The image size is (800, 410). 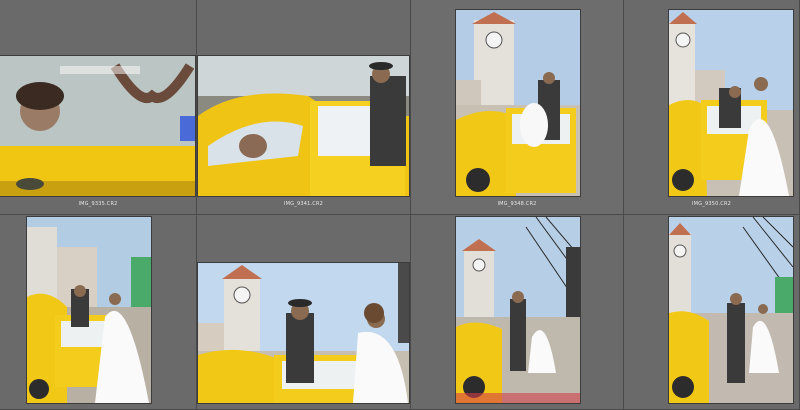 What do you see at coordinates (711, 204) in the screenshot?
I see `filename-label: IMG_9350.CR2` at bounding box center [711, 204].